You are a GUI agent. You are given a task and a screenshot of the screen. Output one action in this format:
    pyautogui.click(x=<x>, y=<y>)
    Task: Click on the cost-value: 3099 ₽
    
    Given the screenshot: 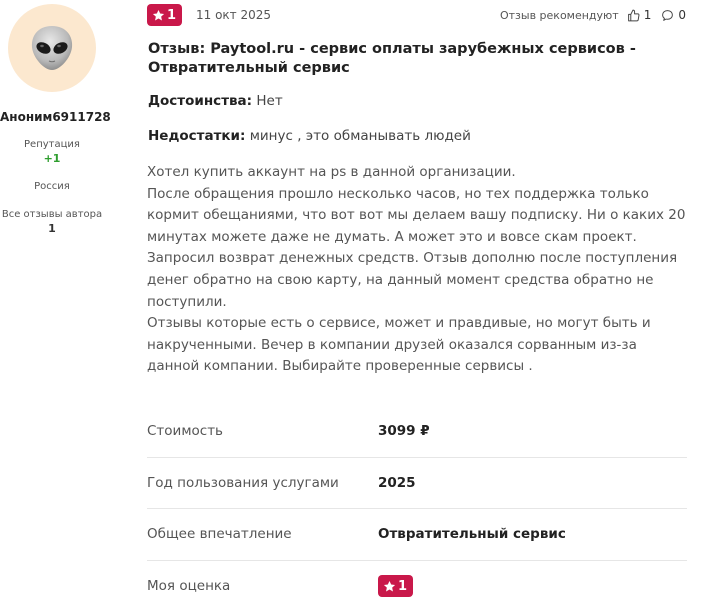 What is the action you would take?
    pyautogui.click(x=404, y=431)
    